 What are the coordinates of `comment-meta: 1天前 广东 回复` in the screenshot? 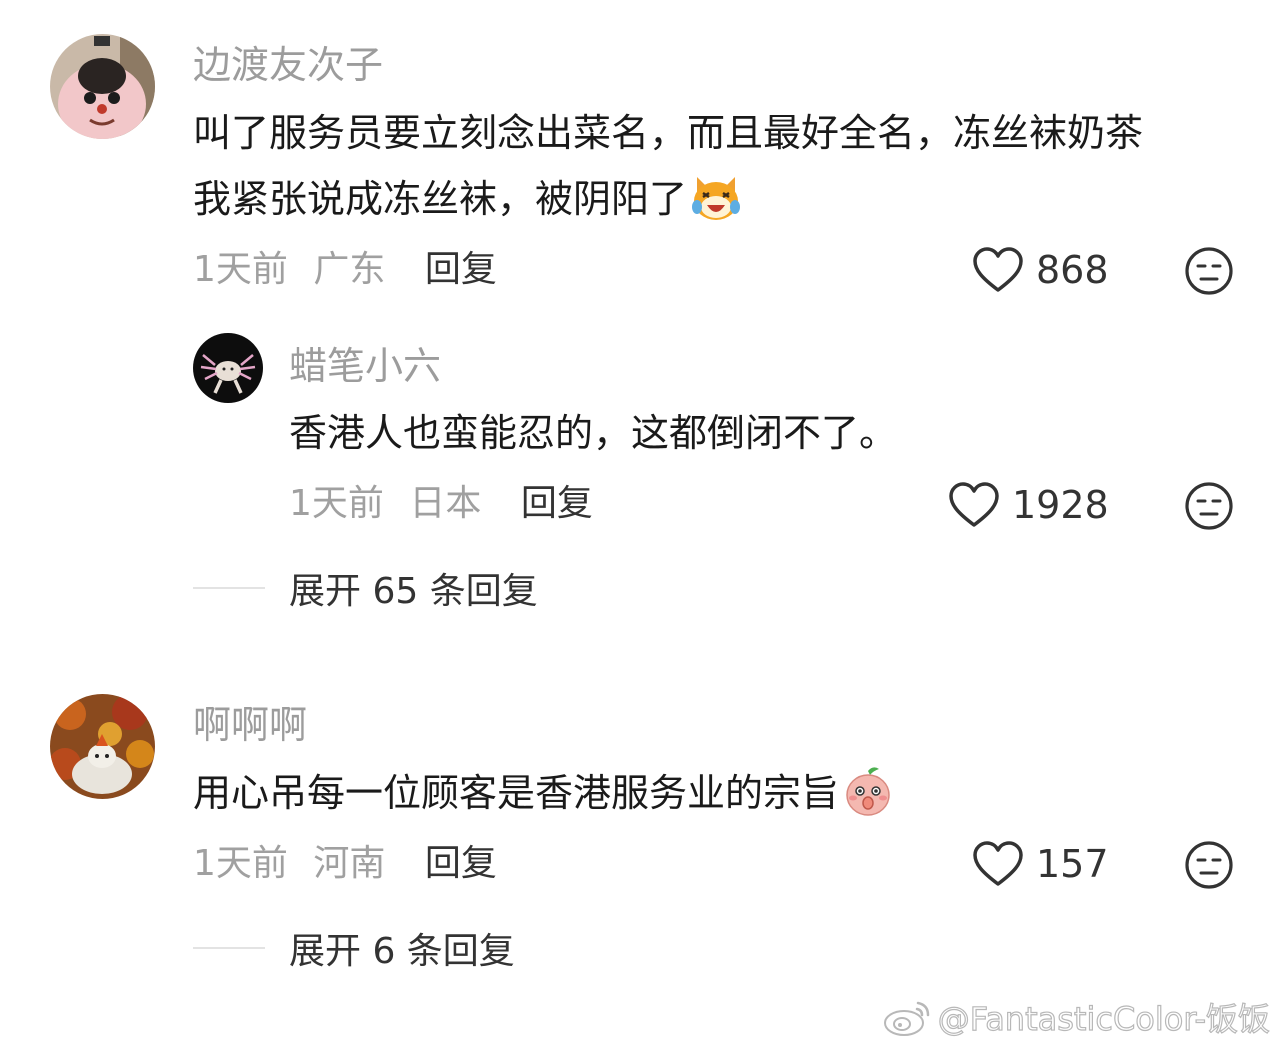 It's located at (345, 270).